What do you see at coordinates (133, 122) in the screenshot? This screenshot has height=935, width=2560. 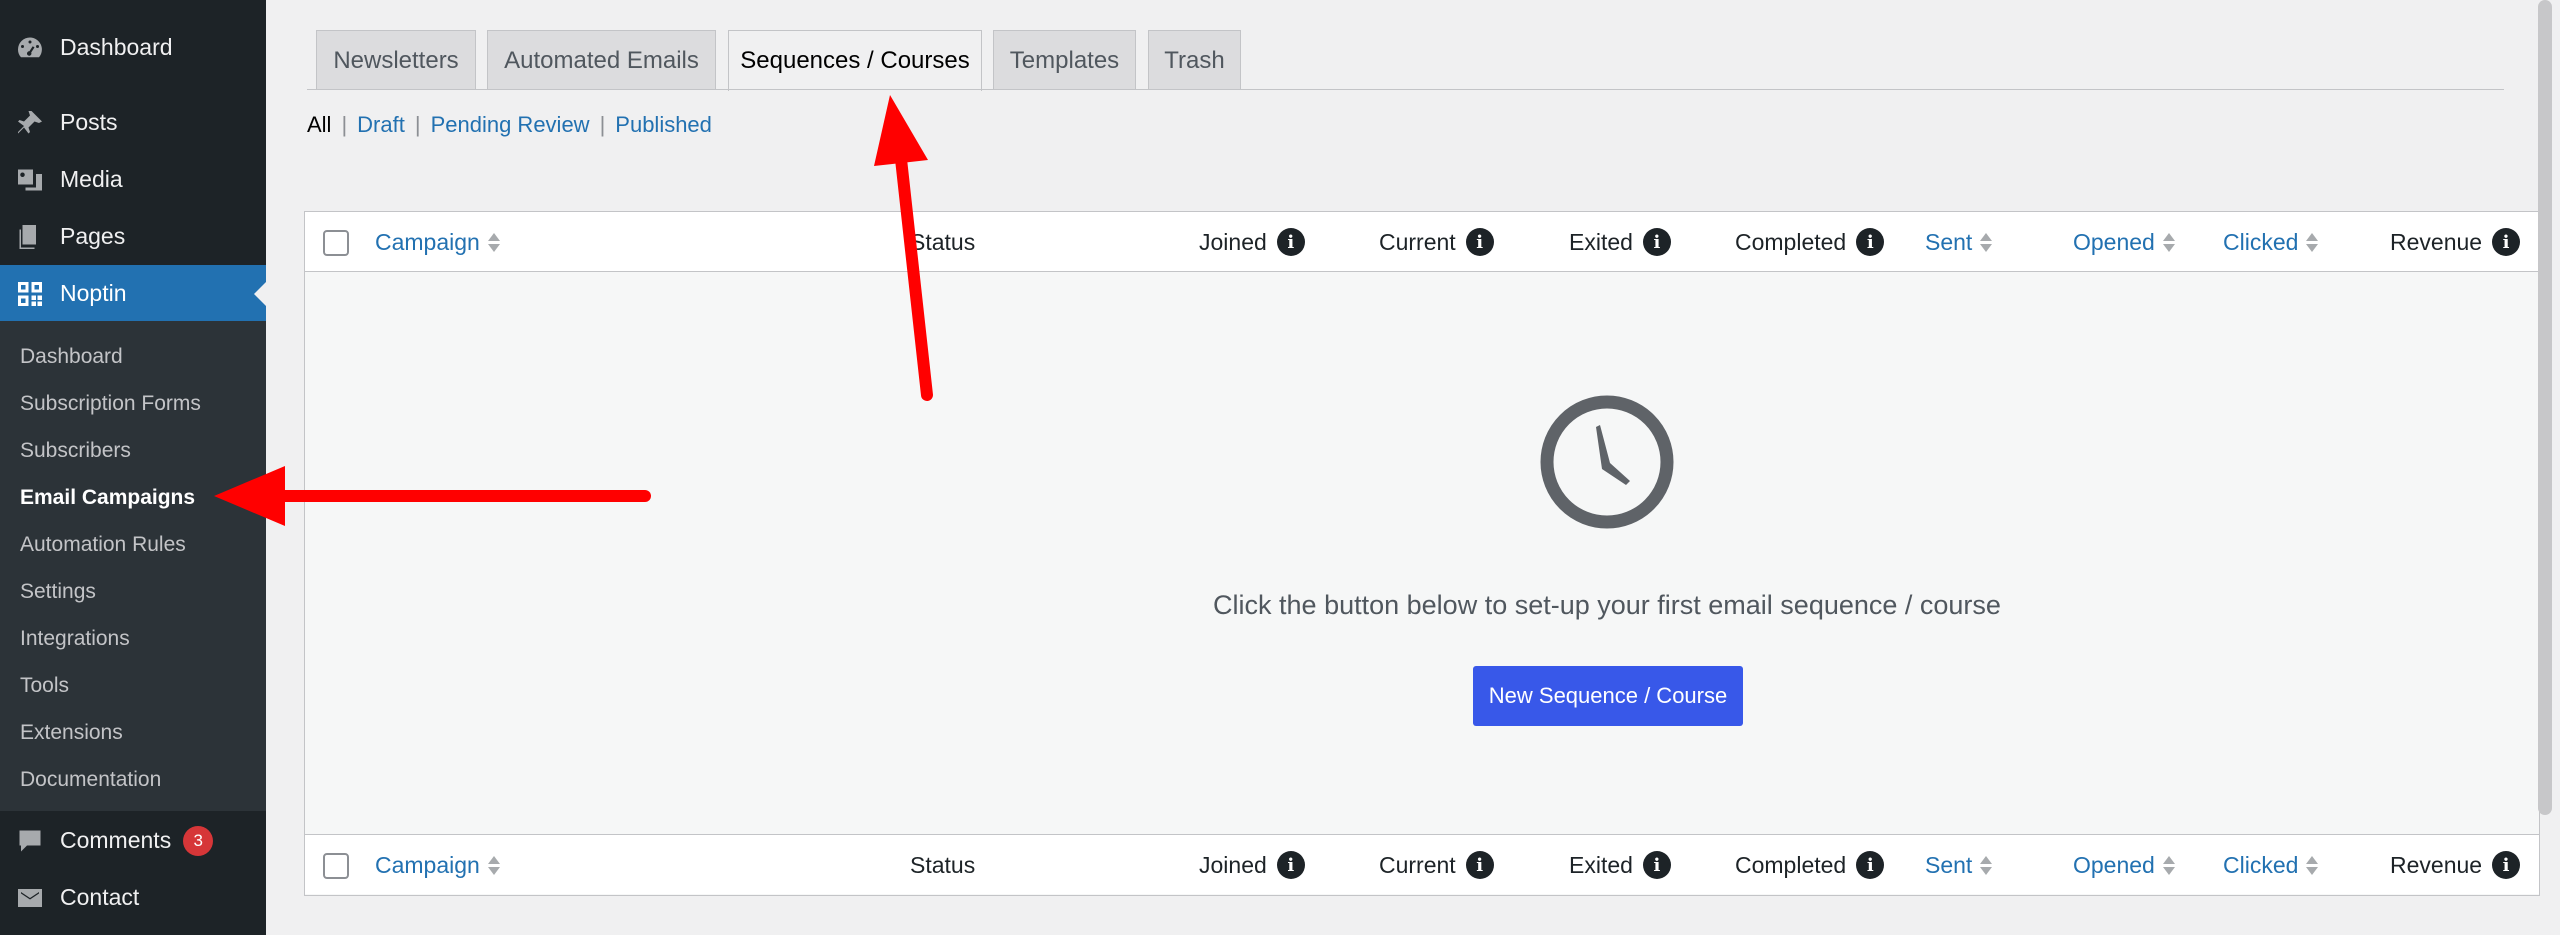 I see `menu-item-posts: Posts` at bounding box center [133, 122].